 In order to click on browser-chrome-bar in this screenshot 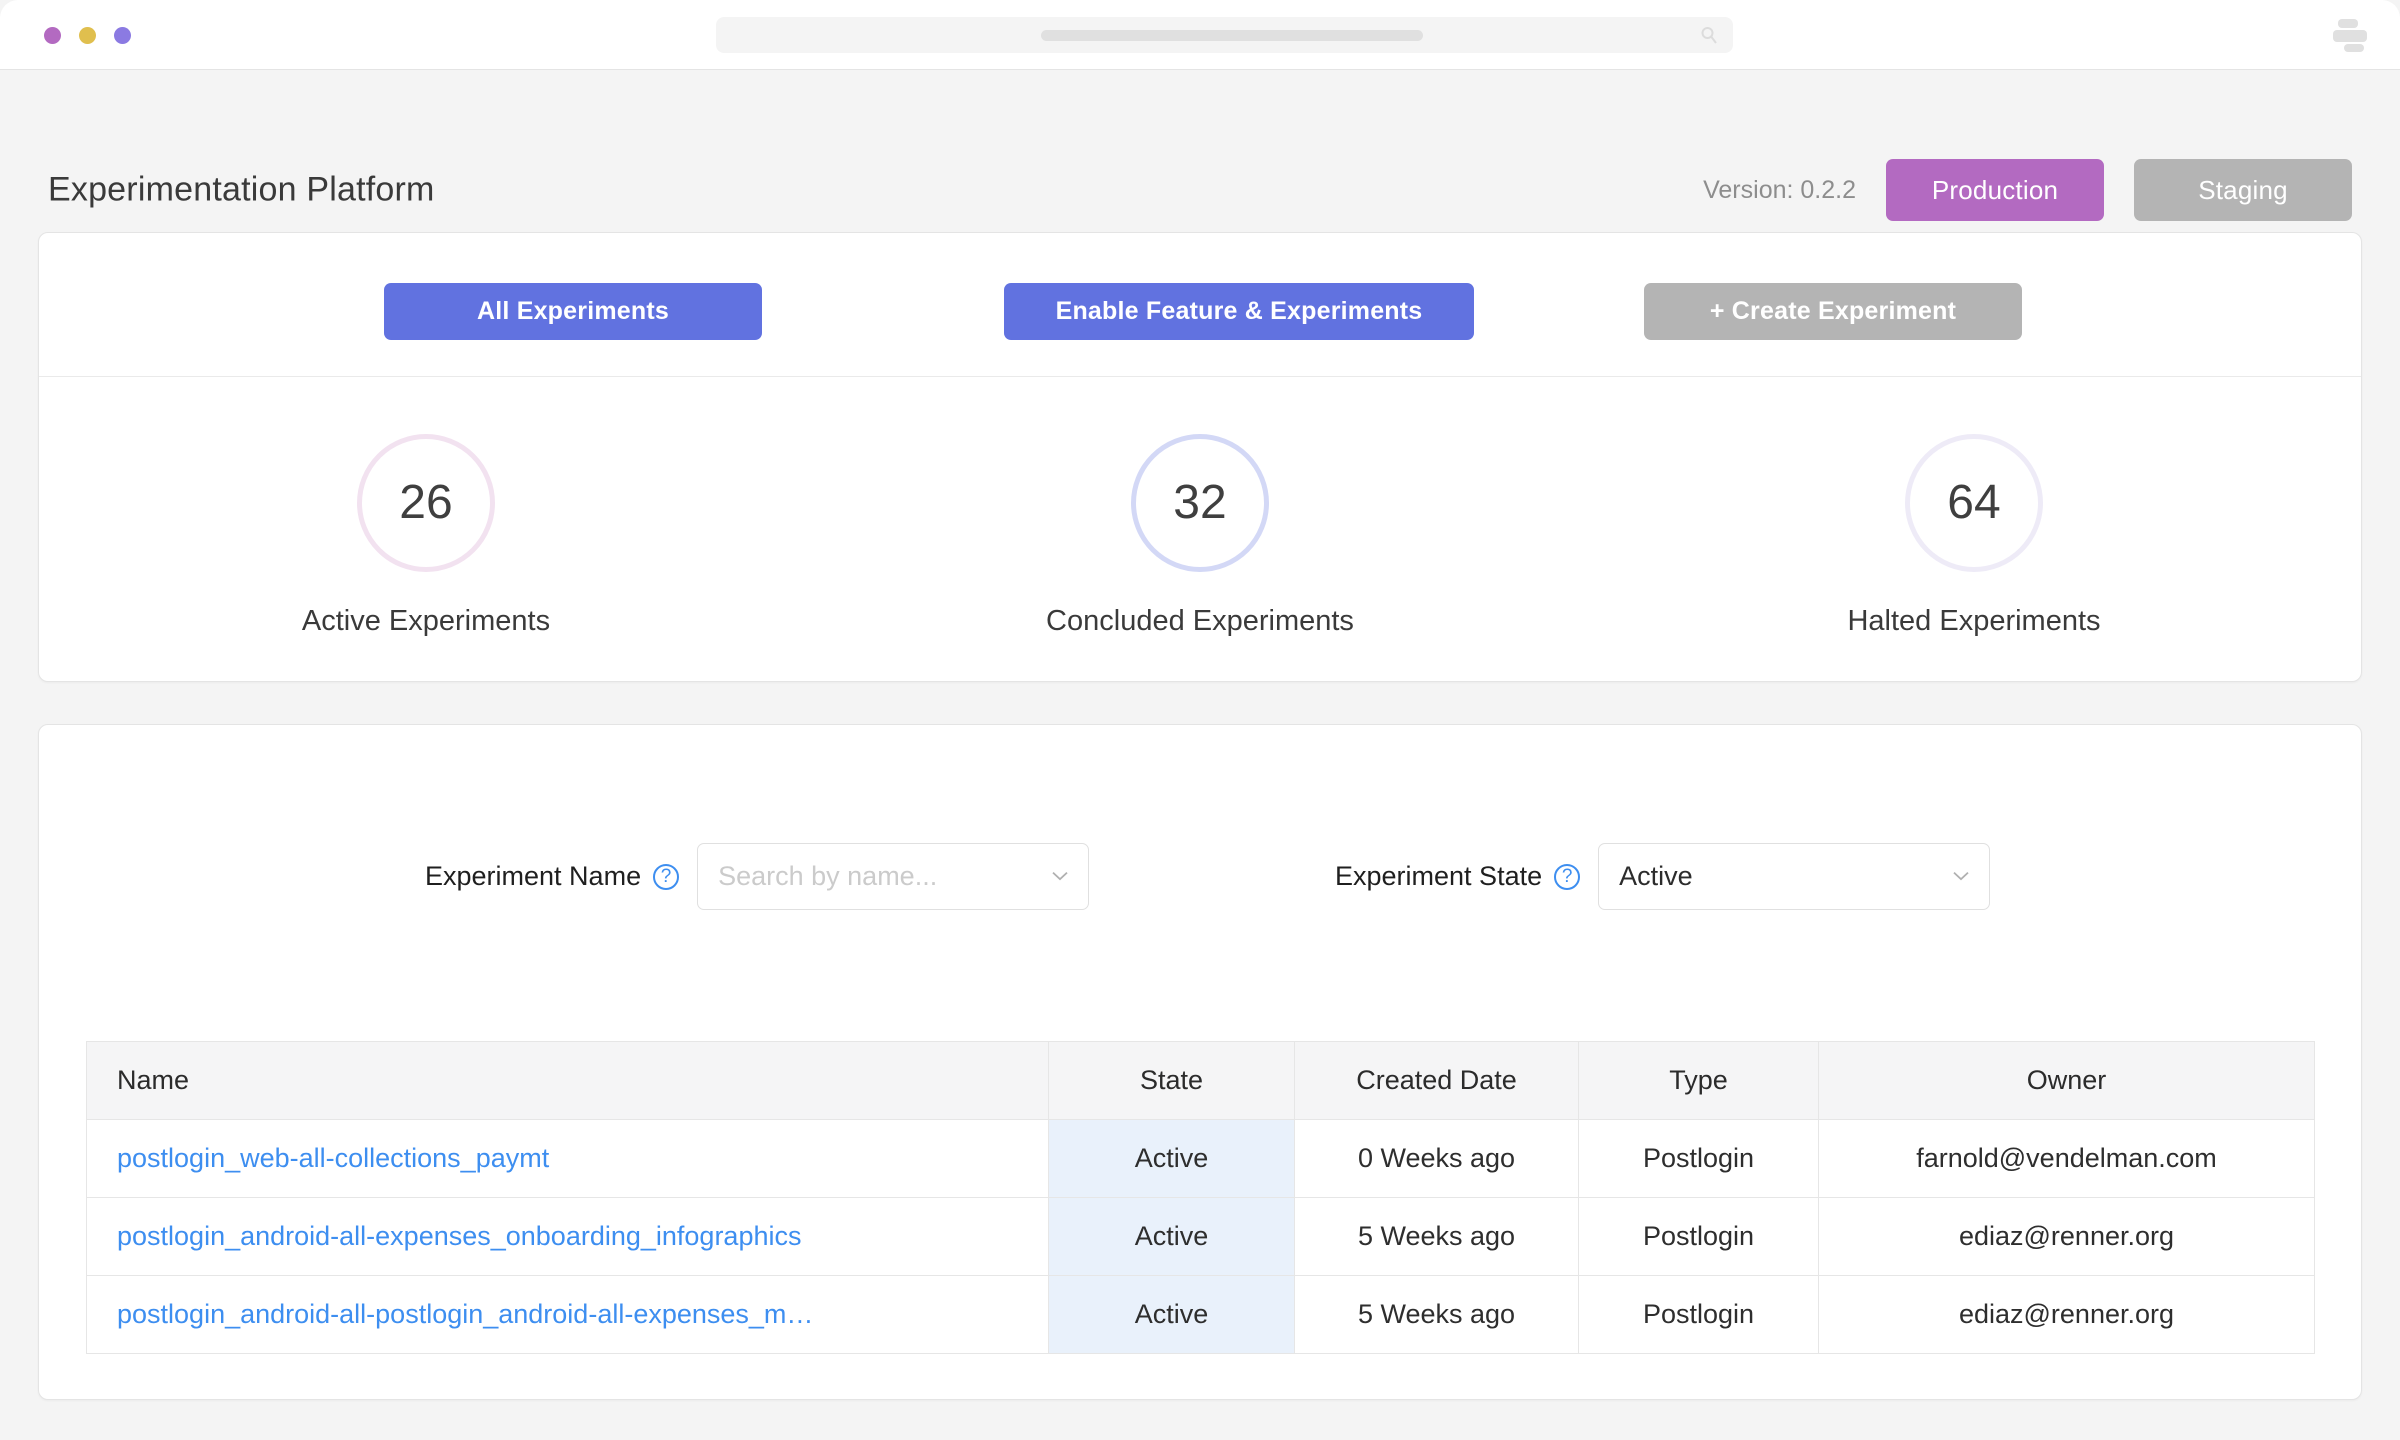, I will do `click(1200, 35)`.